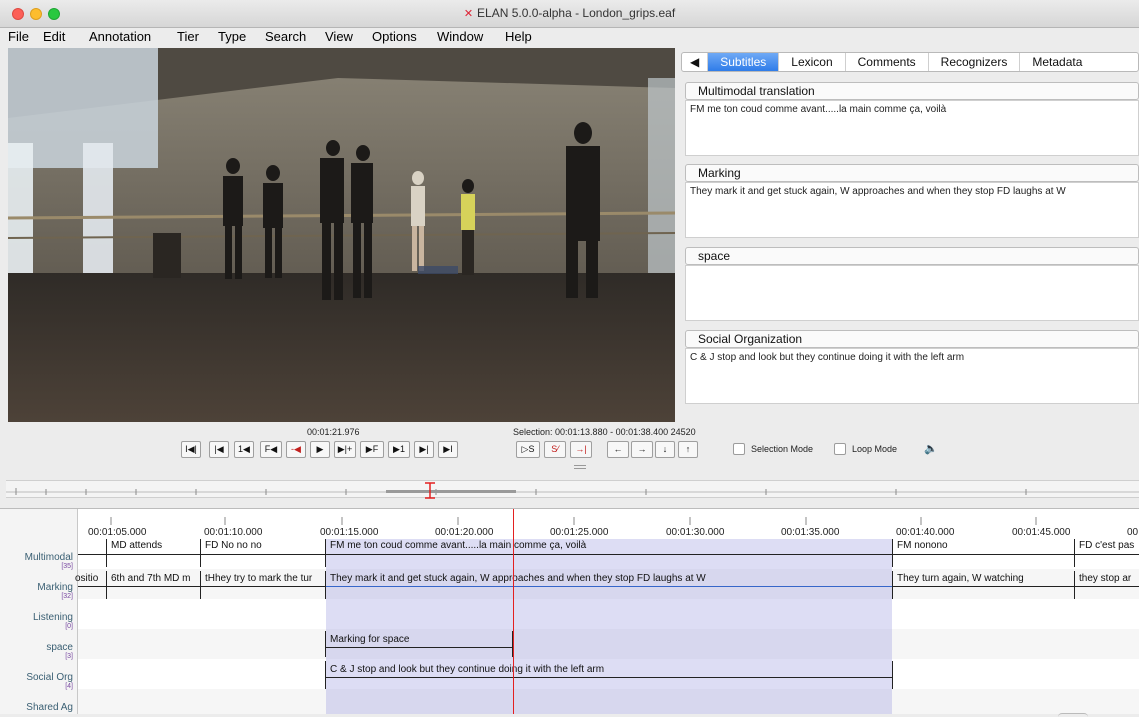 The height and width of the screenshot is (717, 1139). I want to click on subtitle-text, so click(912, 293).